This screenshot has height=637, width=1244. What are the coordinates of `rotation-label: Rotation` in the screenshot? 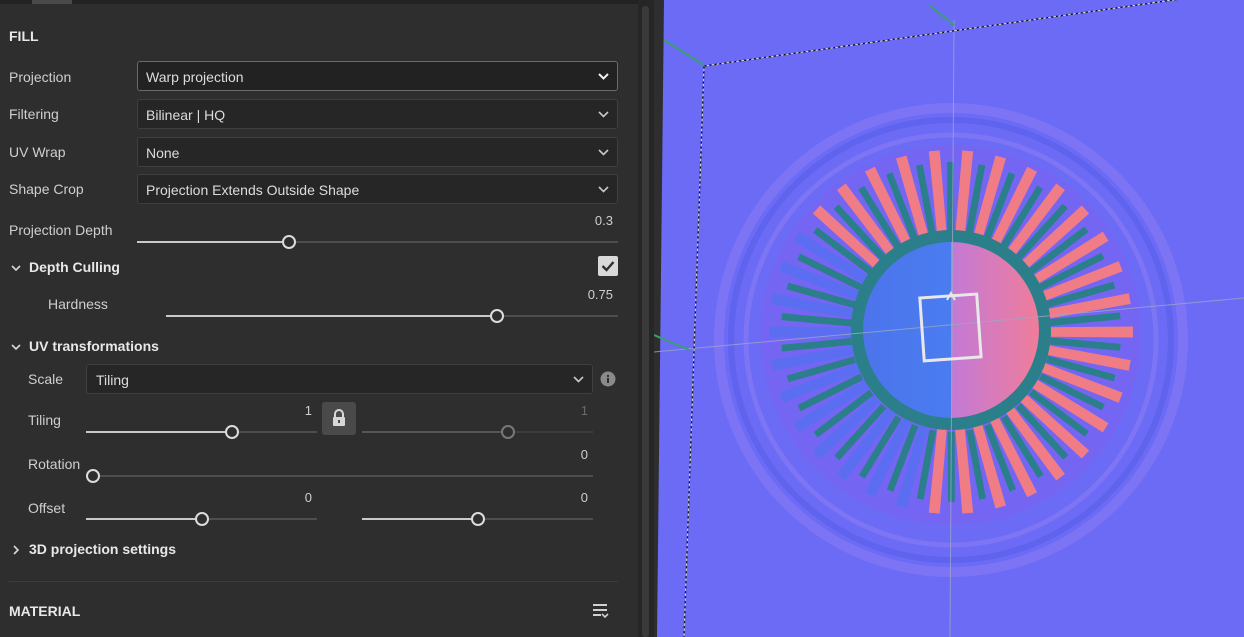 It's located at (54, 464).